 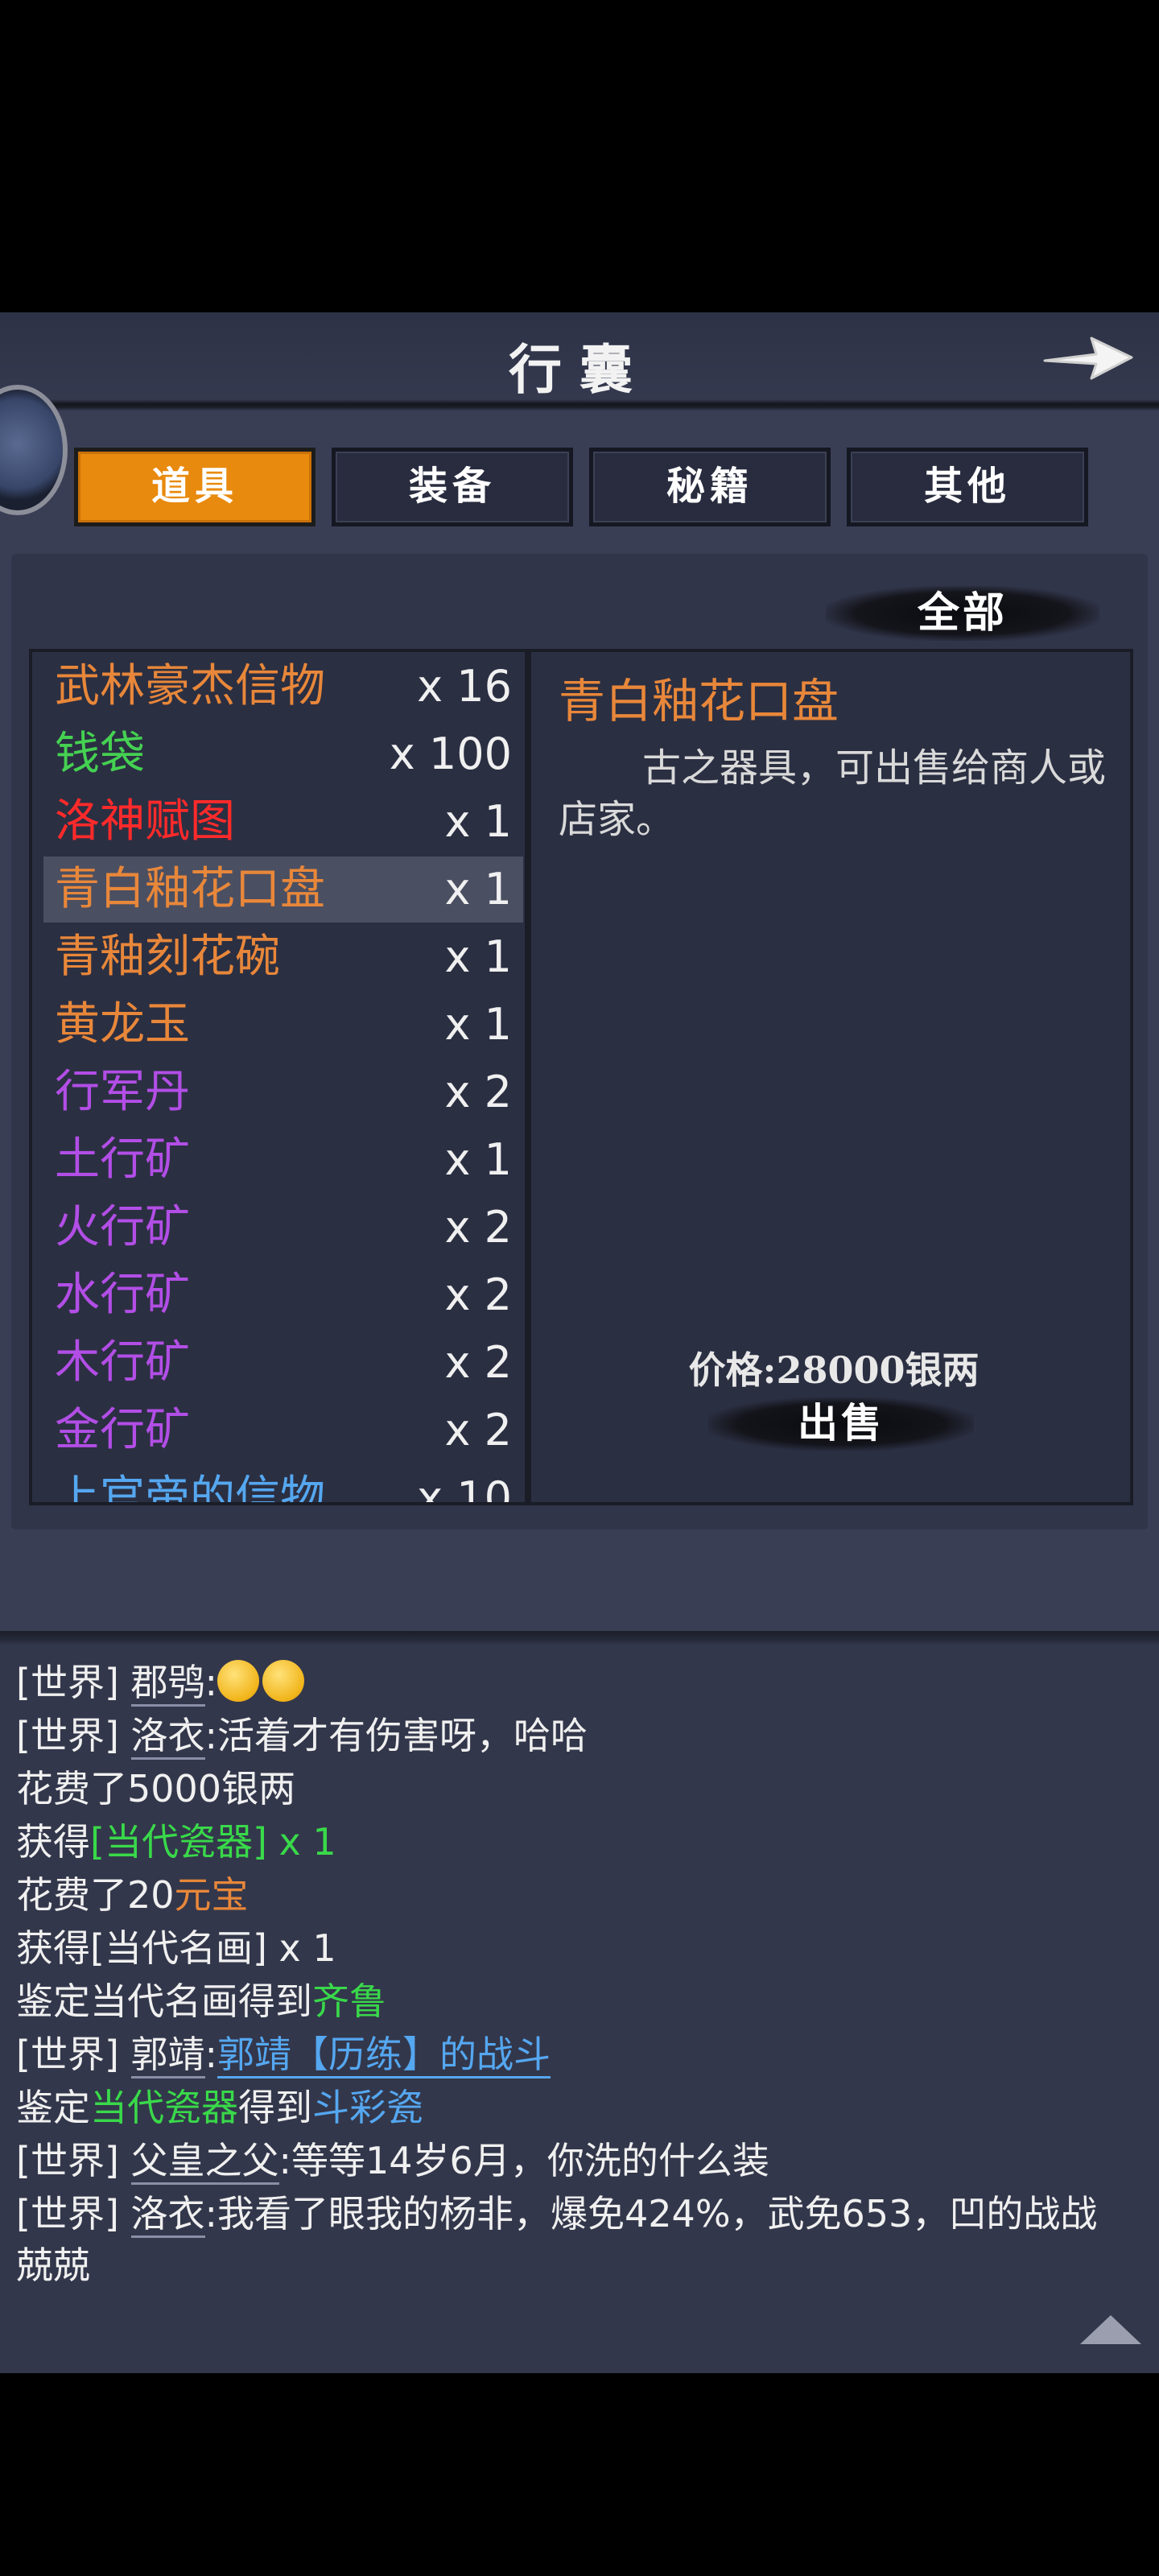 What do you see at coordinates (450, 754) in the screenshot?
I see `item-quantity: x 100` at bounding box center [450, 754].